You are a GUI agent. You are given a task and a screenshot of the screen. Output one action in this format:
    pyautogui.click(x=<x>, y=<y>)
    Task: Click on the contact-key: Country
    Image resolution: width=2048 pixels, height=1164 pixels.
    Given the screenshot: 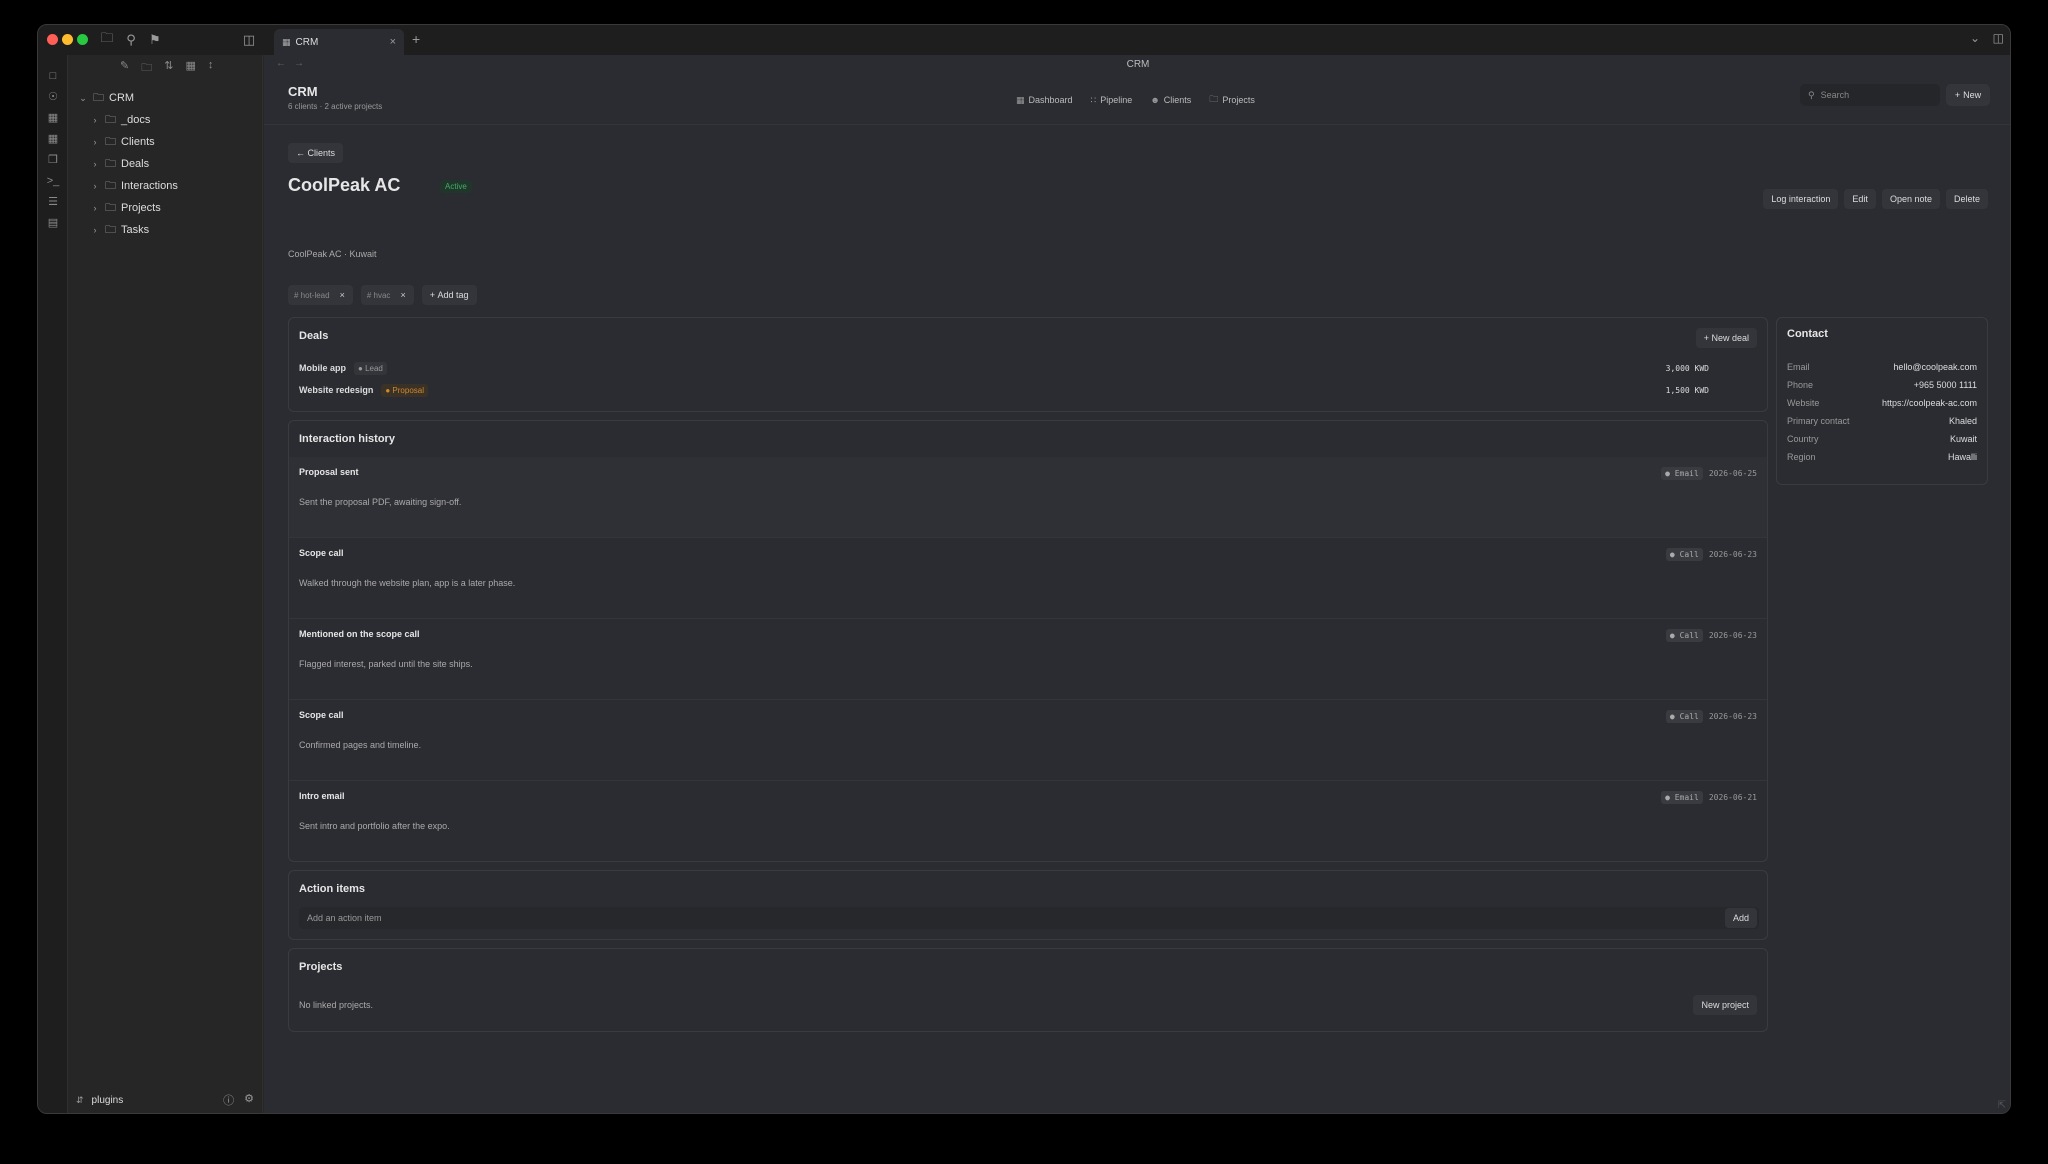 What is the action you would take?
    pyautogui.click(x=1803, y=439)
    